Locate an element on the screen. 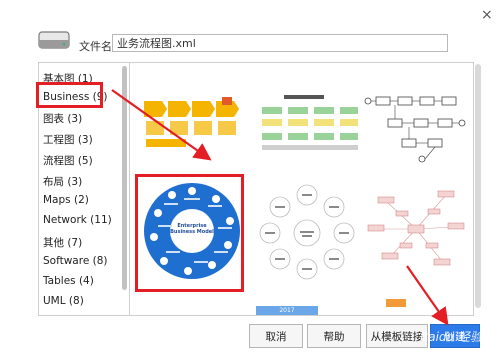 The width and height of the screenshot is (500, 359). category-flowchart: 流程图 (5) is located at coordinates (68, 160).